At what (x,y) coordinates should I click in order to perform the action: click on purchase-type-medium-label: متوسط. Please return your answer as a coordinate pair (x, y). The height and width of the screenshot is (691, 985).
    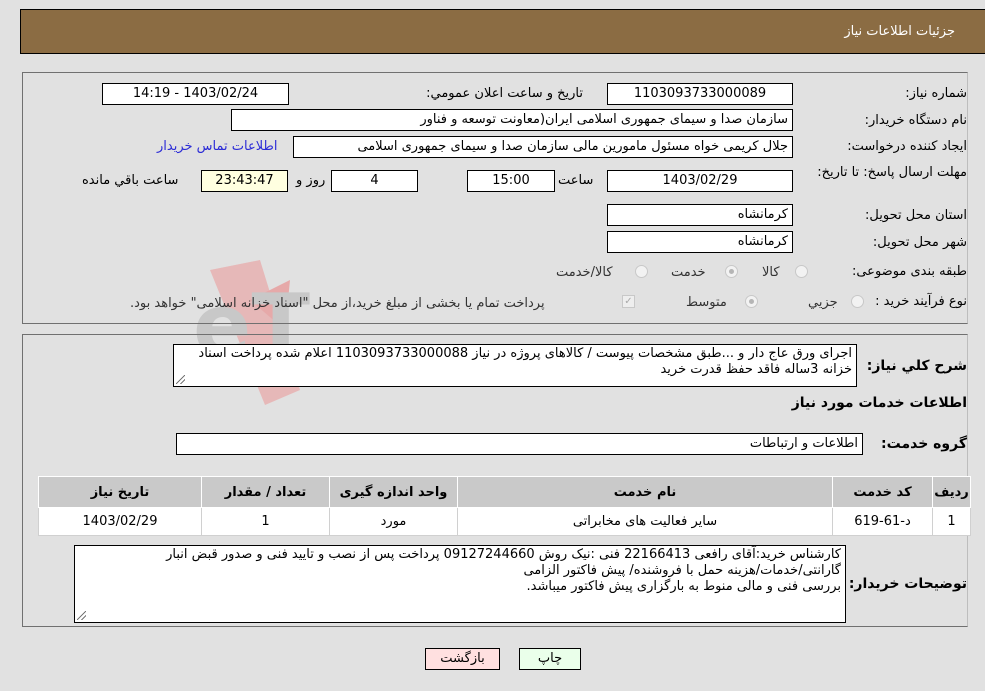
    Looking at the image, I should click on (706, 302).